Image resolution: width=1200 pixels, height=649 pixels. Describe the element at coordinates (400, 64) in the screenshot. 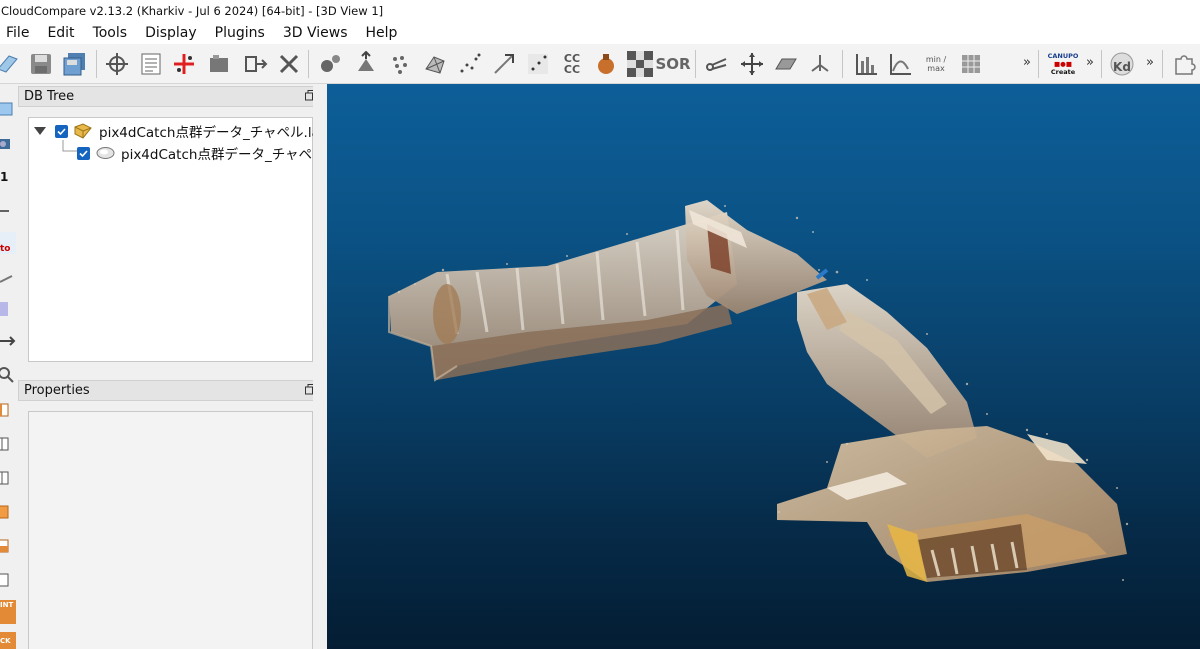

I see `point-density-icon` at that location.